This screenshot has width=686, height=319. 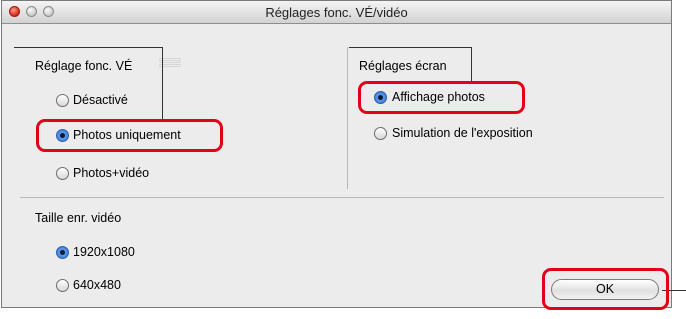 I want to click on title-bar: Réglages fonc. VÉ/vidéo, so click(x=336, y=12).